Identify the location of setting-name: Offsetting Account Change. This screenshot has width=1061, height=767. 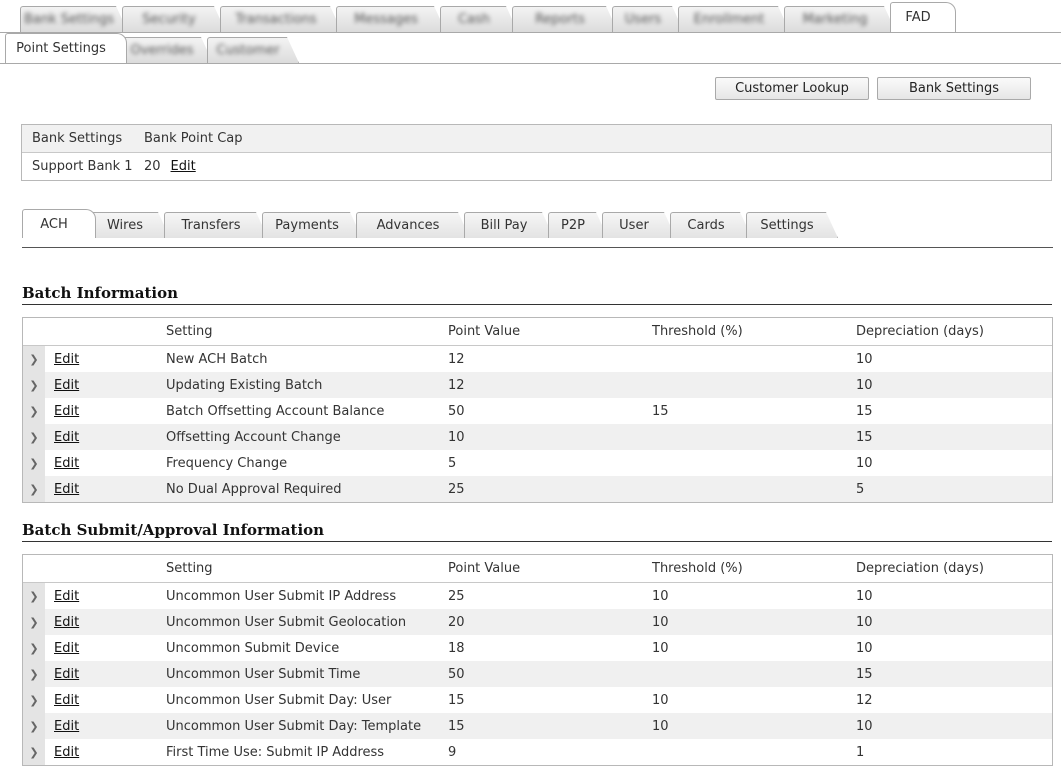
(253, 437).